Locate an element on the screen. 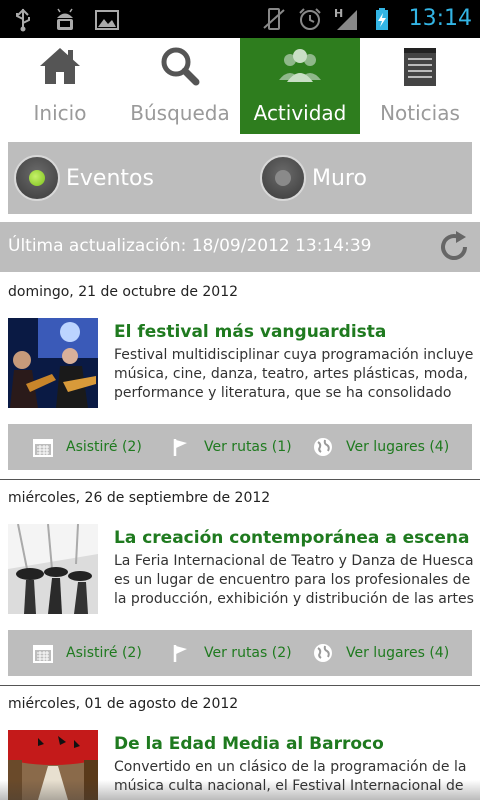 Image resolution: width=480 pixels, height=800 pixels. event-photo-concert is located at coordinates (53, 363).